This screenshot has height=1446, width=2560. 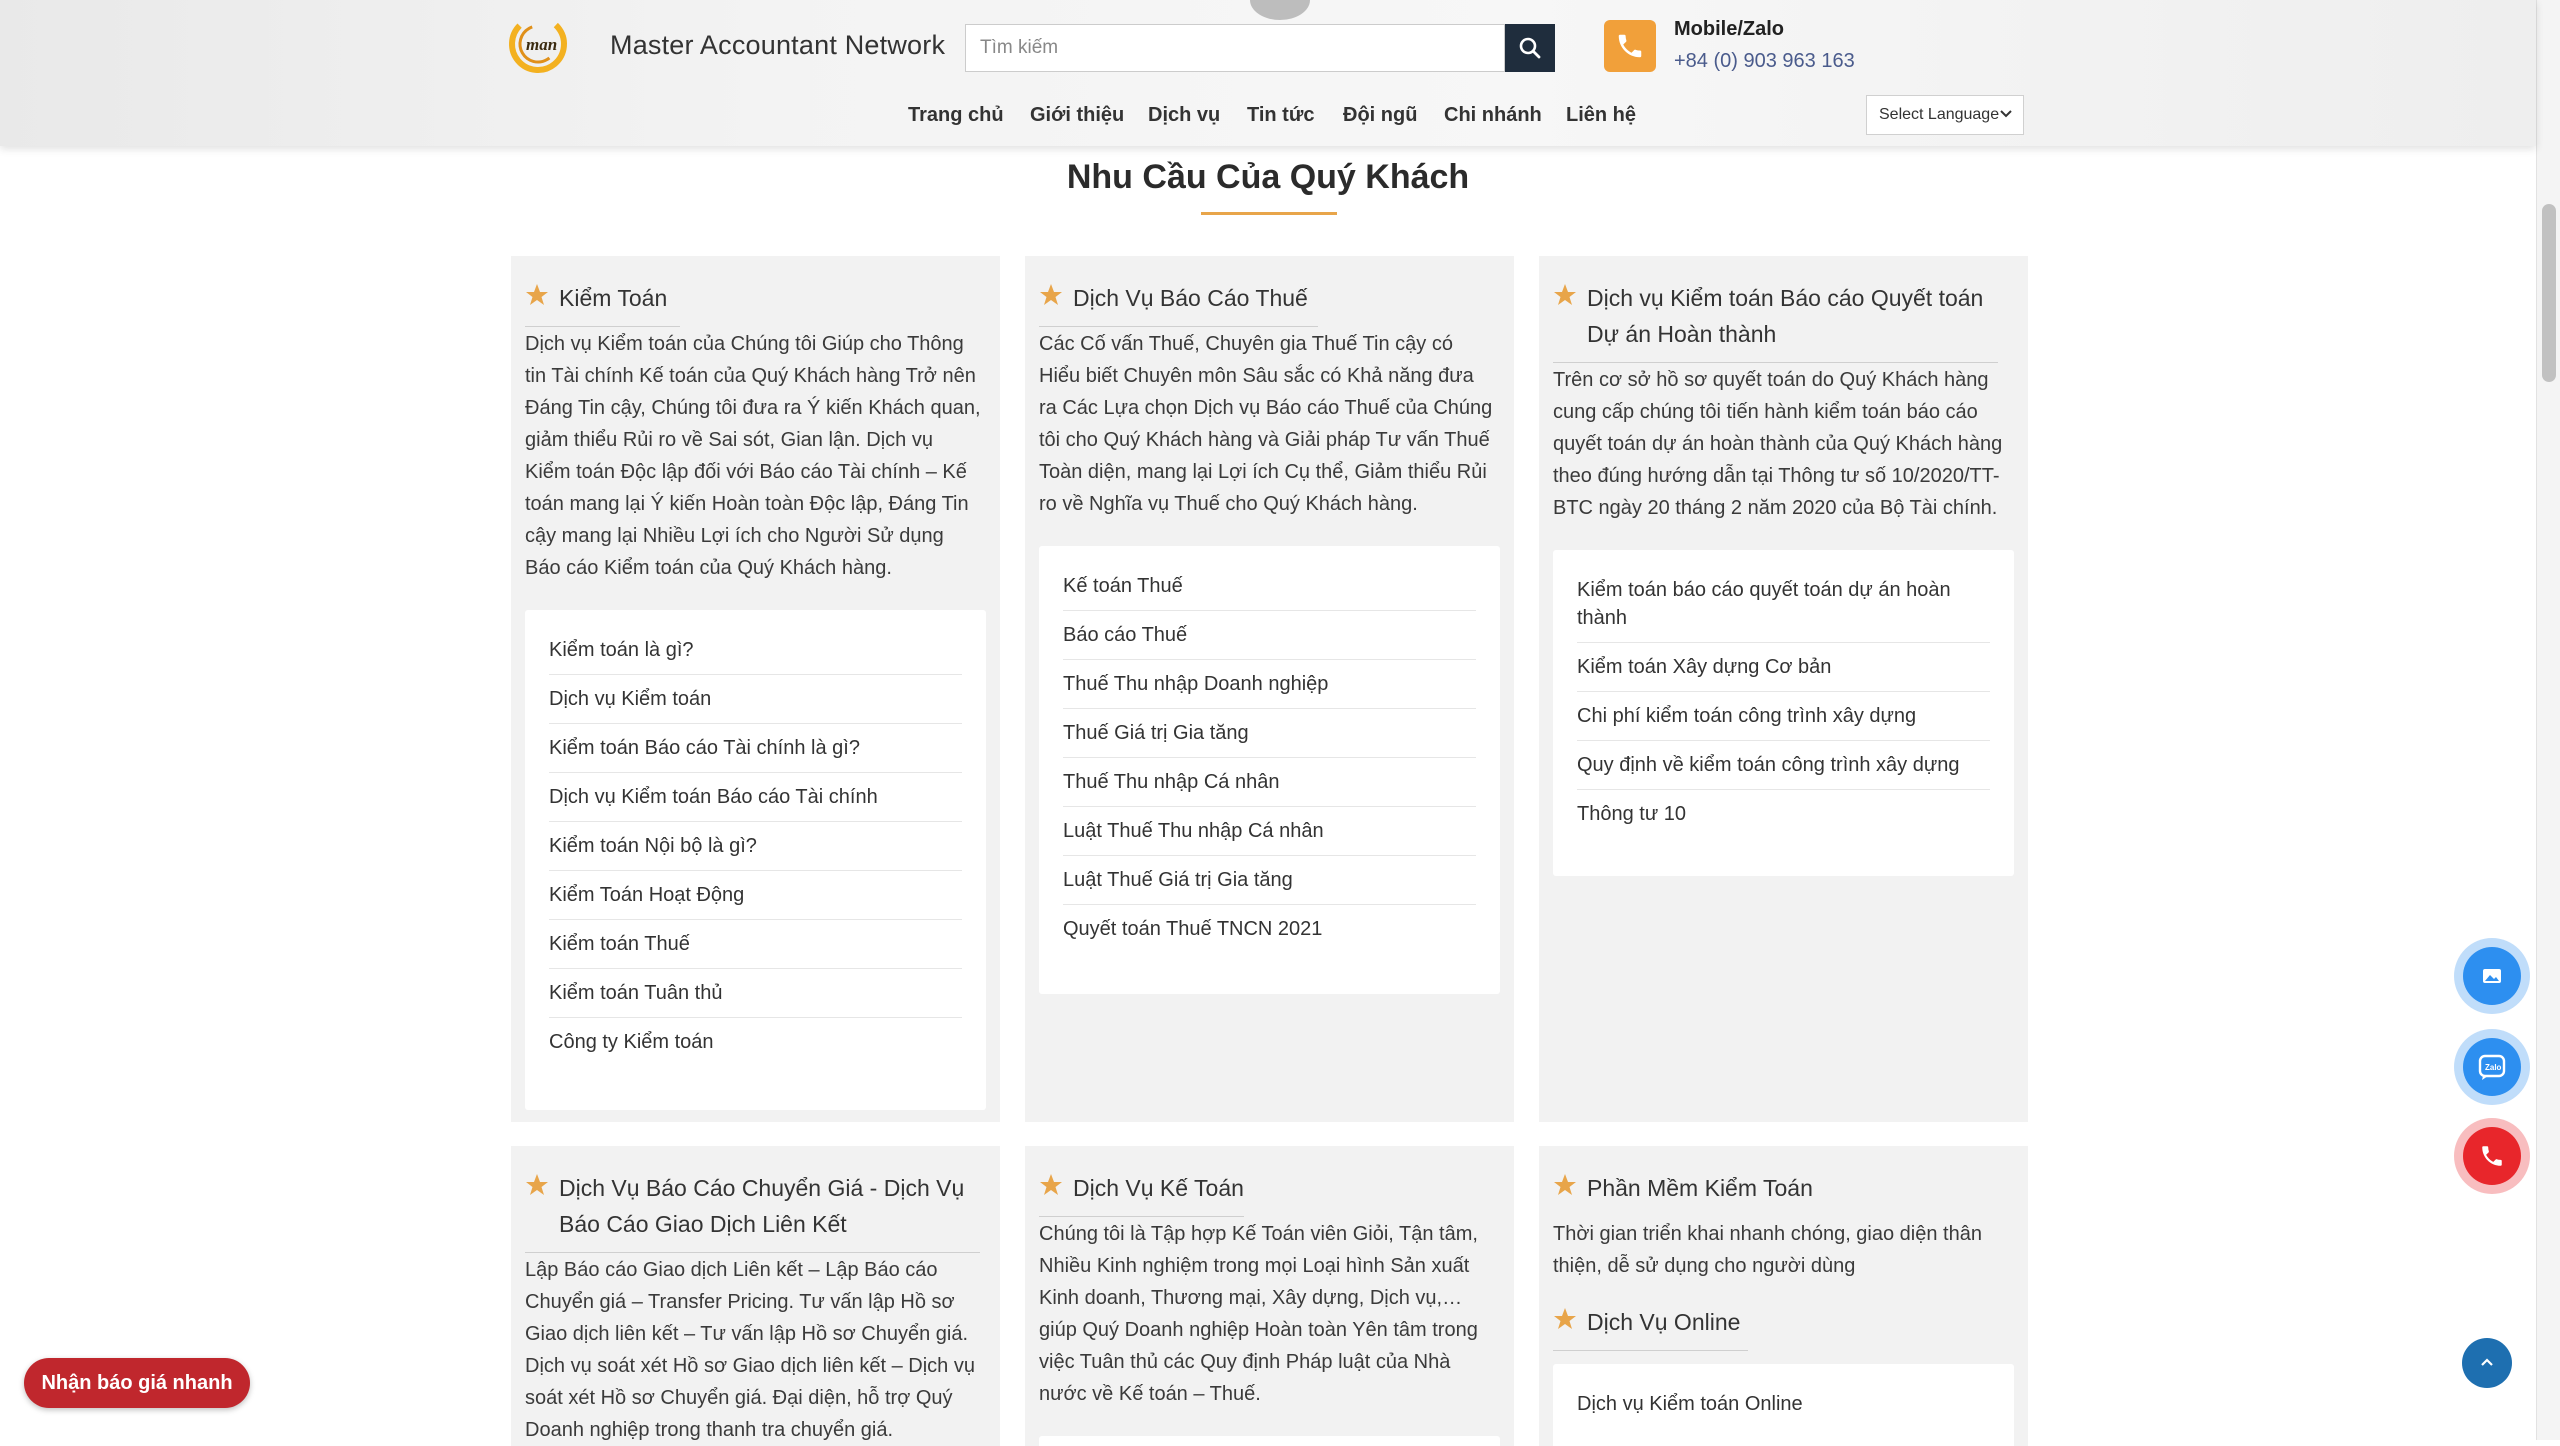 What do you see at coordinates (1269, 586) in the screenshot?
I see `list-item: Kế toán Thuế` at bounding box center [1269, 586].